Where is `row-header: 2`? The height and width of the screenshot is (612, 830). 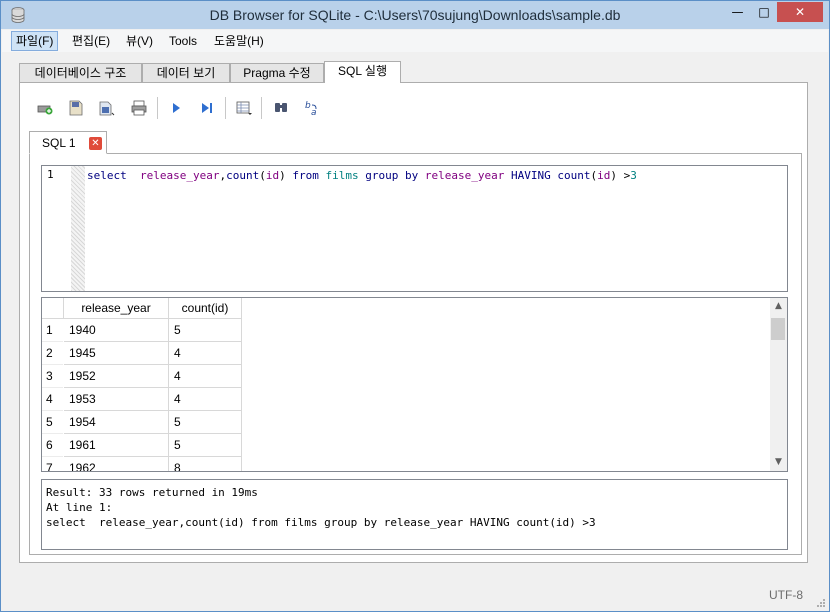
row-header: 2 is located at coordinates (52, 353).